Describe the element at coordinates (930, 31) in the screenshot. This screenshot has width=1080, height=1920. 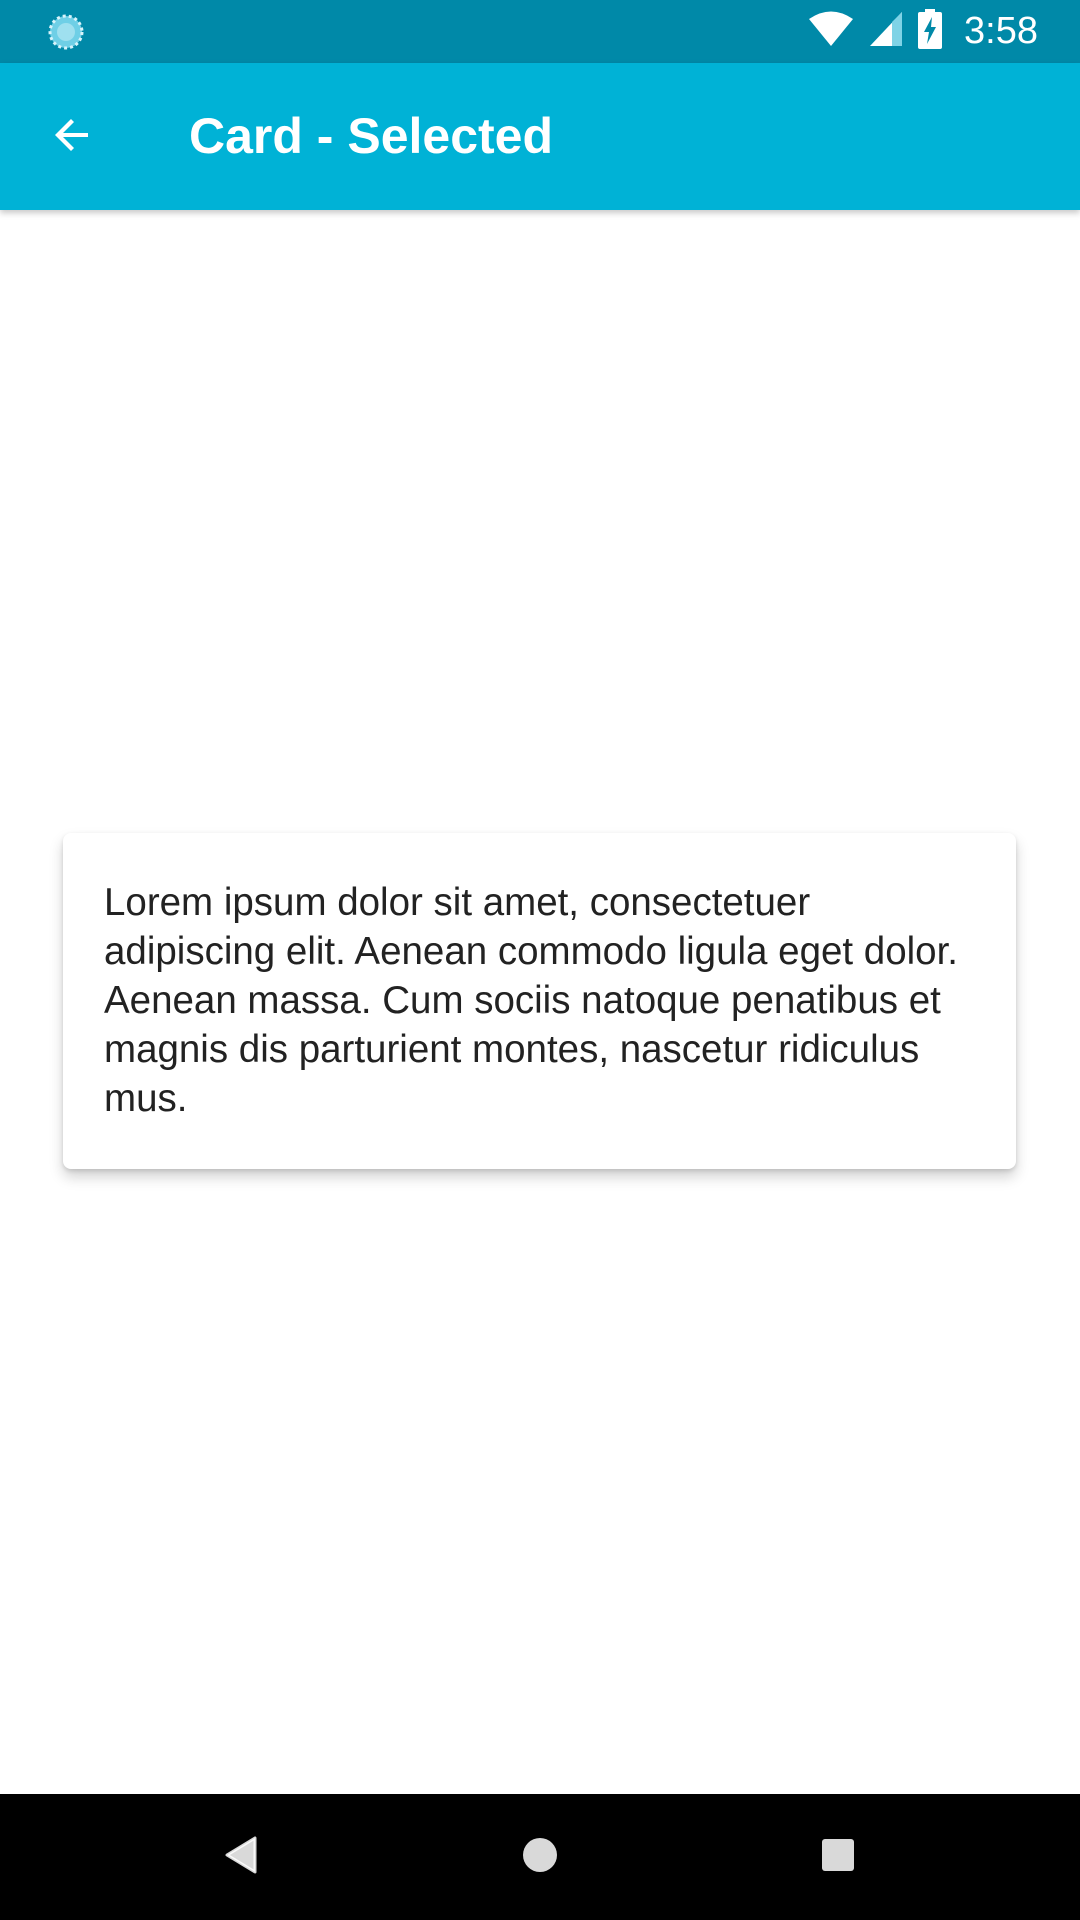
I see `battery-charging-icon` at that location.